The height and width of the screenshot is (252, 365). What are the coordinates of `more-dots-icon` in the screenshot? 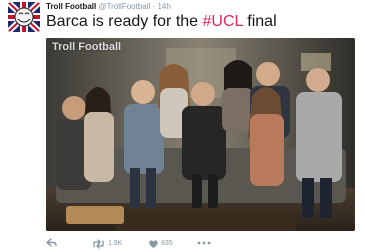 It's located at (204, 243).